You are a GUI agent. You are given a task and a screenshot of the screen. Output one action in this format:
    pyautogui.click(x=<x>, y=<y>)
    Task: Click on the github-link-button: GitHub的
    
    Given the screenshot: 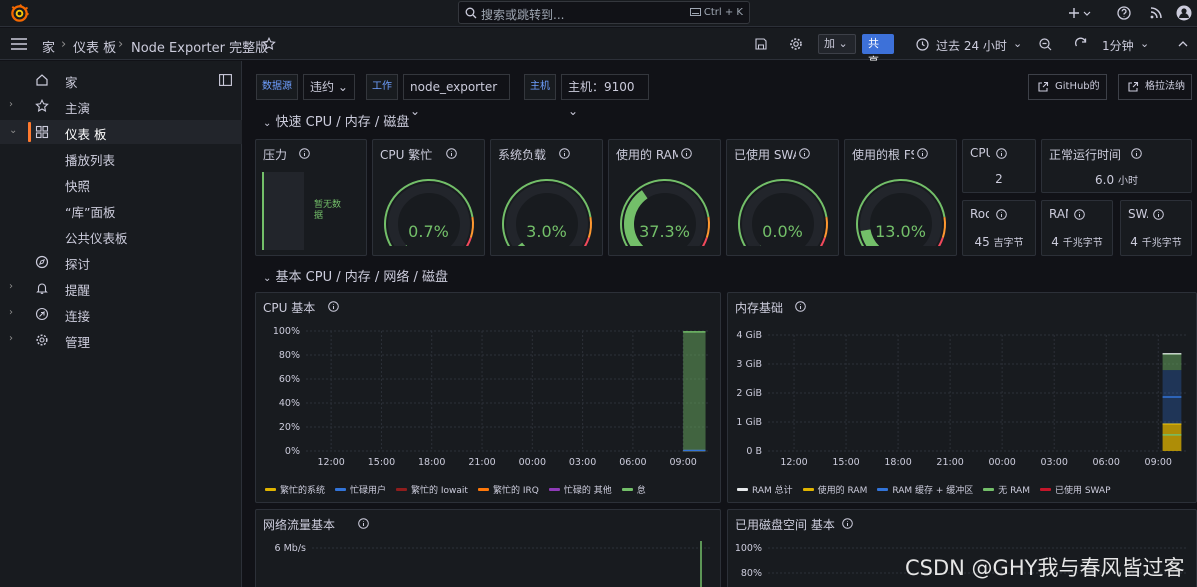 What is the action you would take?
    pyautogui.click(x=1067, y=87)
    